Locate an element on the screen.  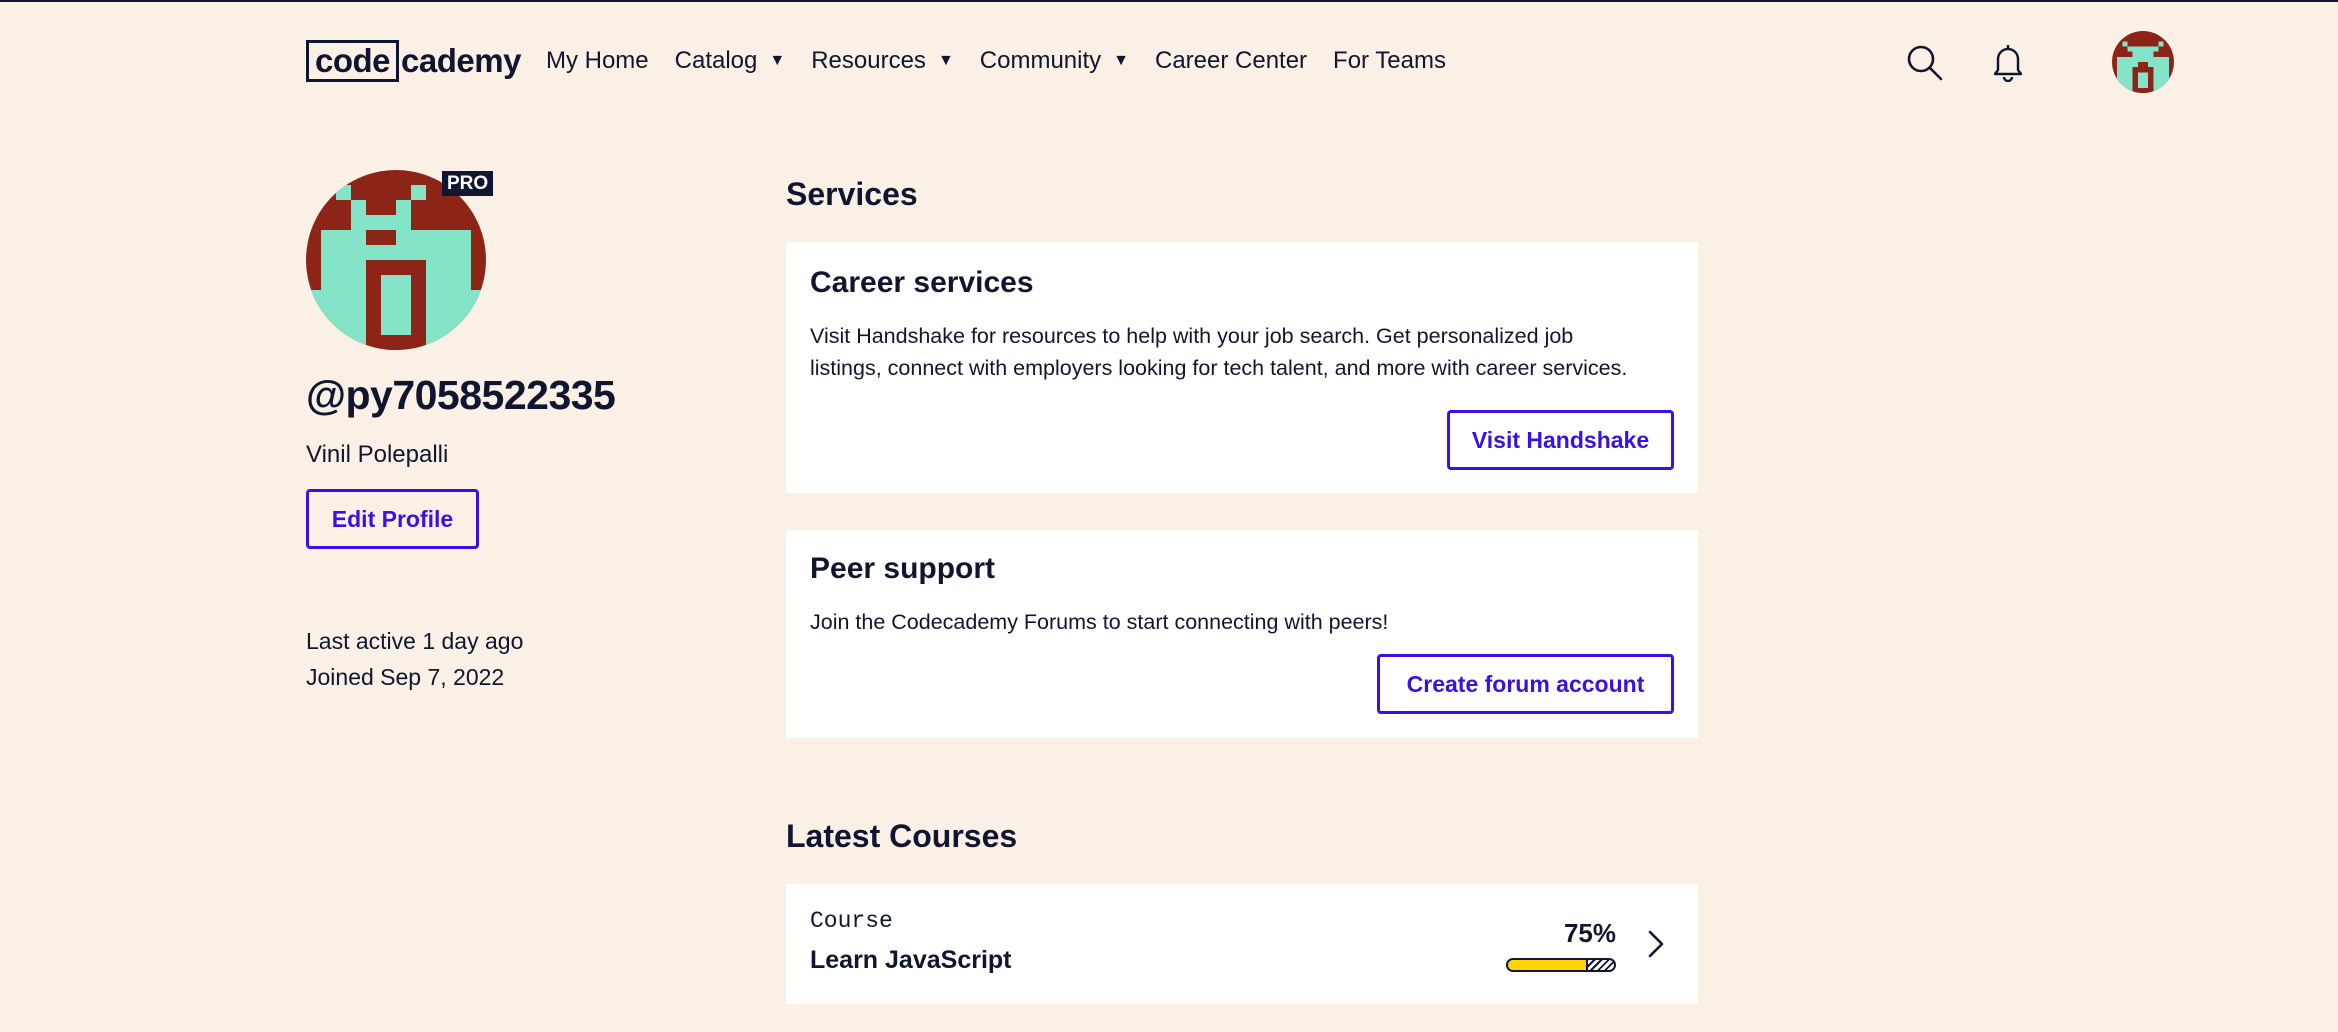
nav-my-home: My Home is located at coordinates (597, 61).